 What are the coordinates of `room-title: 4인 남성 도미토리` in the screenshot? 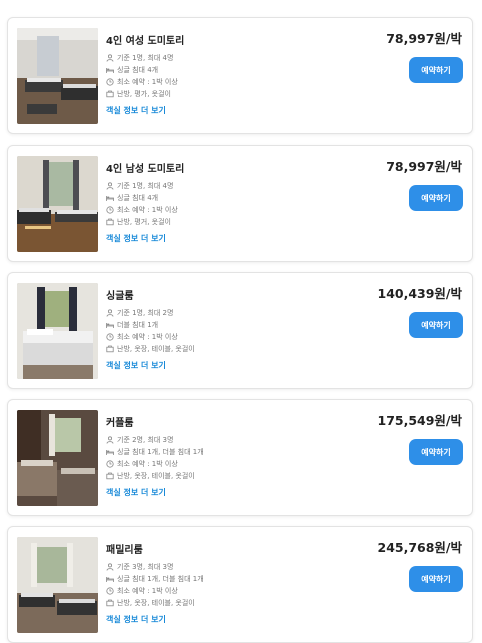 It's located at (145, 169).